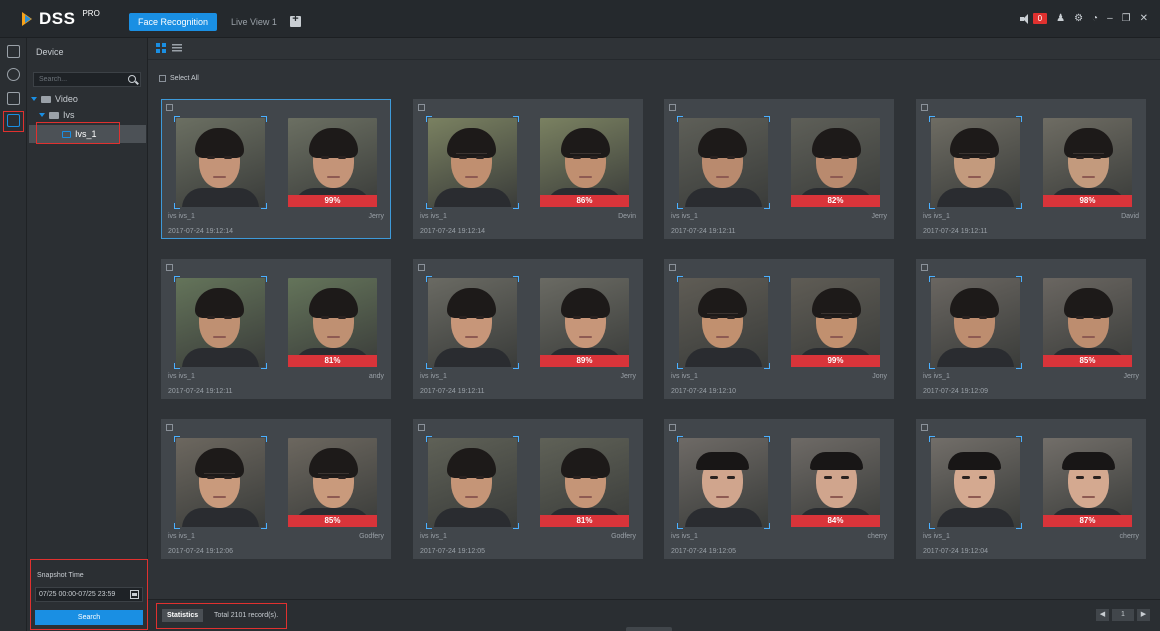 This screenshot has width=1160, height=631. What do you see at coordinates (134, 594) in the screenshot?
I see `calendar-icon` at bounding box center [134, 594].